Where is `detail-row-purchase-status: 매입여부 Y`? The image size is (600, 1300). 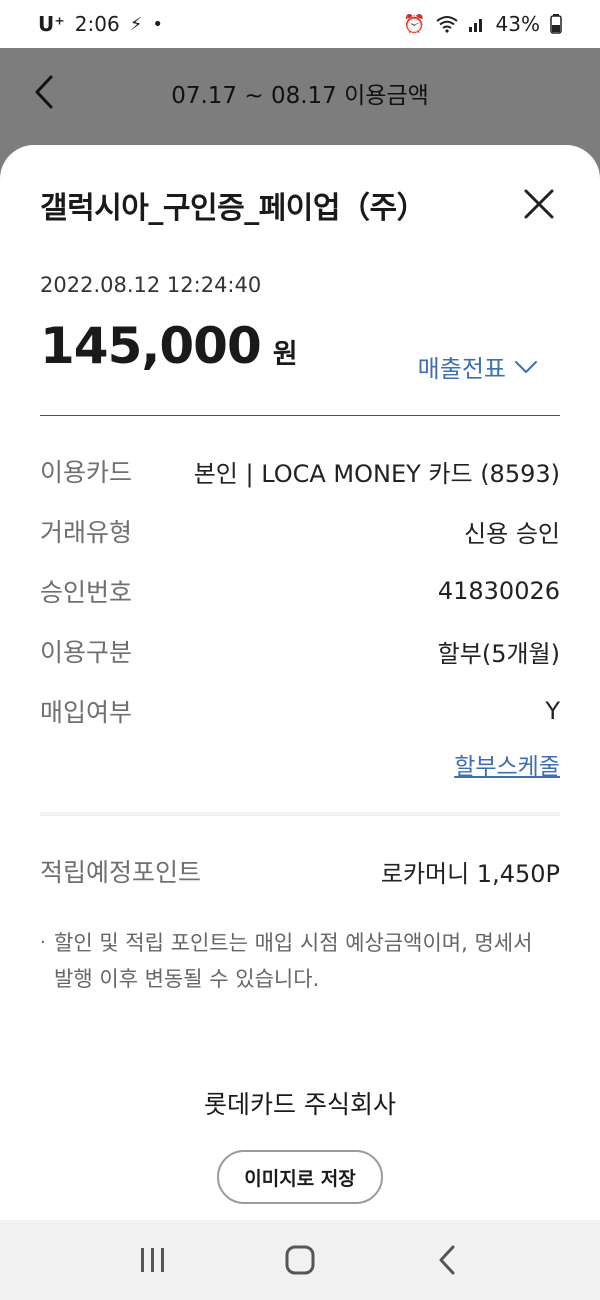
detail-row-purchase-status: 매입여부 Y is located at coordinates (300, 711).